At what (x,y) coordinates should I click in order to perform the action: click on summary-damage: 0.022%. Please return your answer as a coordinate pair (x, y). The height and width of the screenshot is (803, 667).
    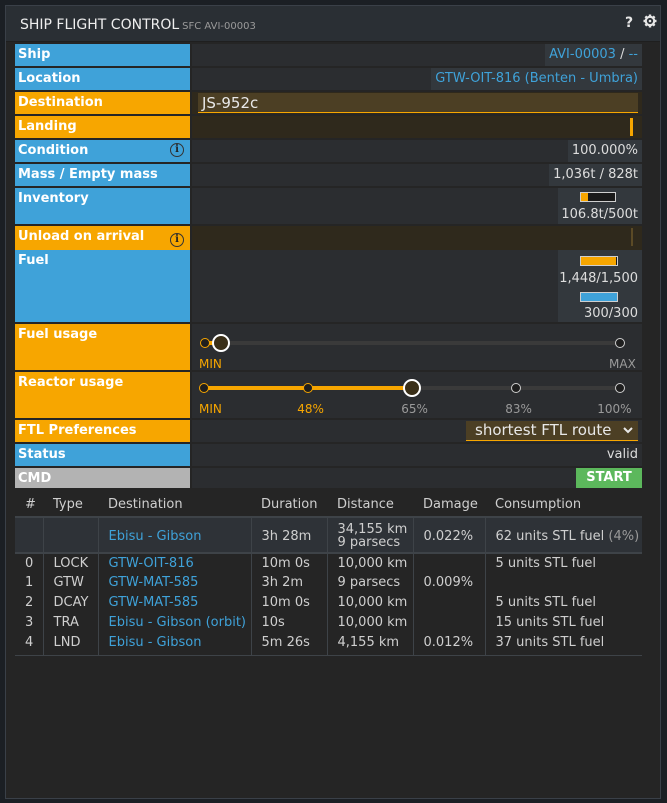
    Looking at the image, I should click on (448, 535).